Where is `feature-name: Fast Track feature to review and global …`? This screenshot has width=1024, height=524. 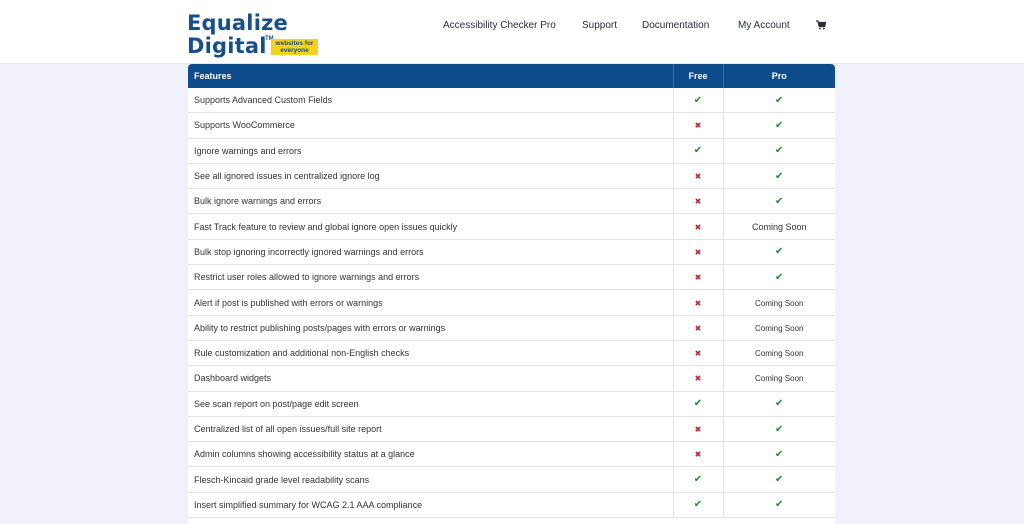 feature-name: Fast Track feature to review and global … is located at coordinates (430, 226).